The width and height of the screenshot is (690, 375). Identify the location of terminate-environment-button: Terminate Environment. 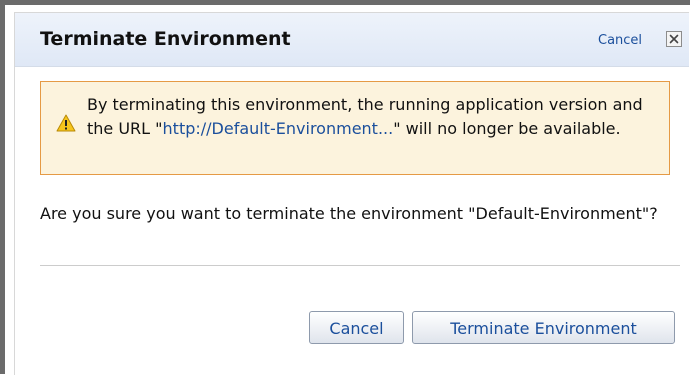
(543, 327).